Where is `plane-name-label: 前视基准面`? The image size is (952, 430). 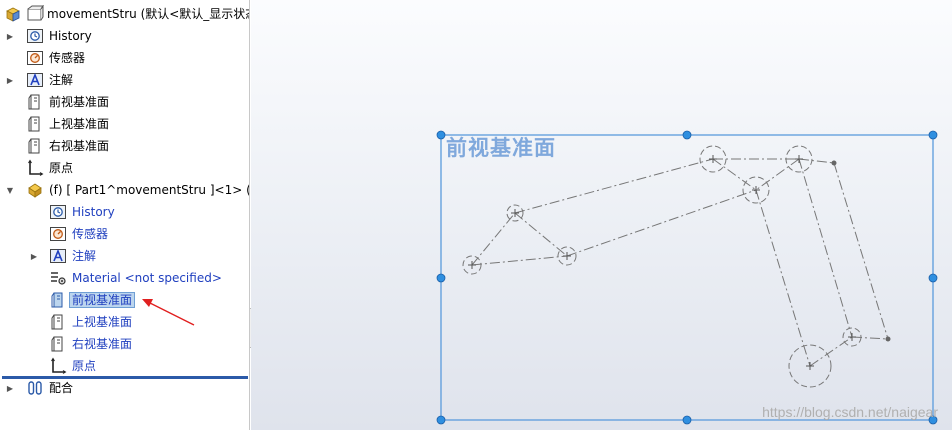
plane-name-label: 前视基准面 is located at coordinates (501, 148).